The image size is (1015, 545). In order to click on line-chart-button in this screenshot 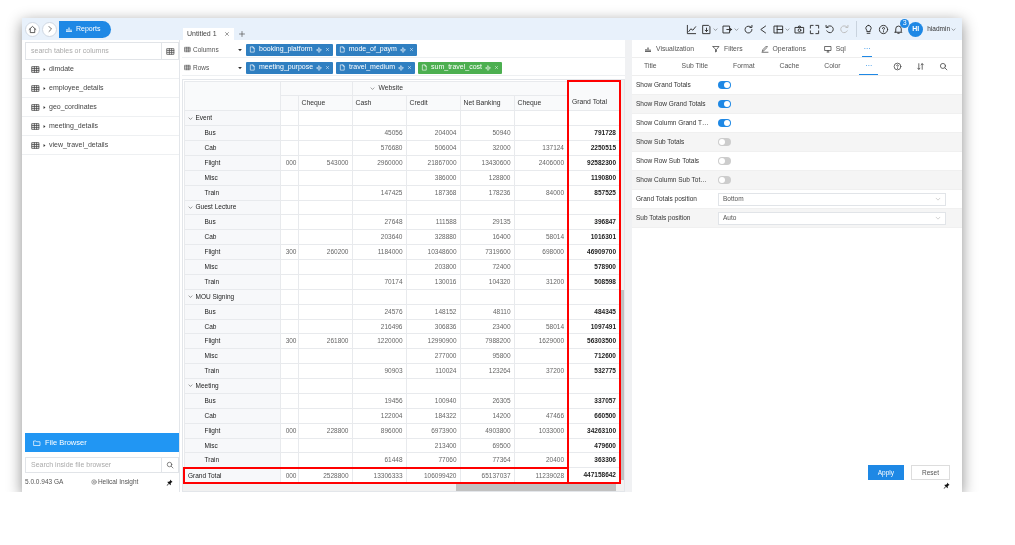, I will do `click(692, 29)`.